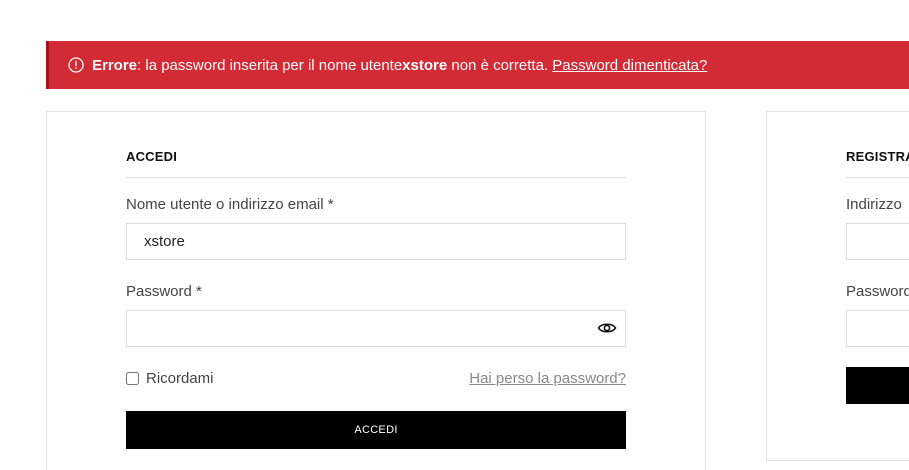 The width and height of the screenshot is (909, 470). I want to click on info-icon, so click(76, 65).